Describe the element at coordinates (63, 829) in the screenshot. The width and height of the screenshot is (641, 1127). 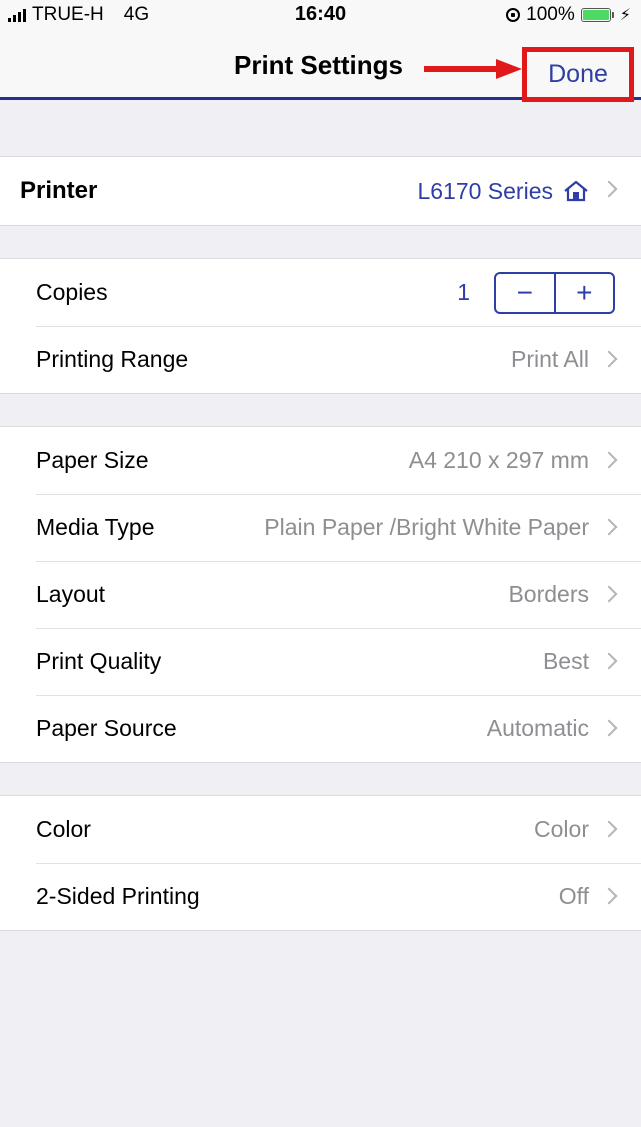
I see `color-label: Color` at that location.